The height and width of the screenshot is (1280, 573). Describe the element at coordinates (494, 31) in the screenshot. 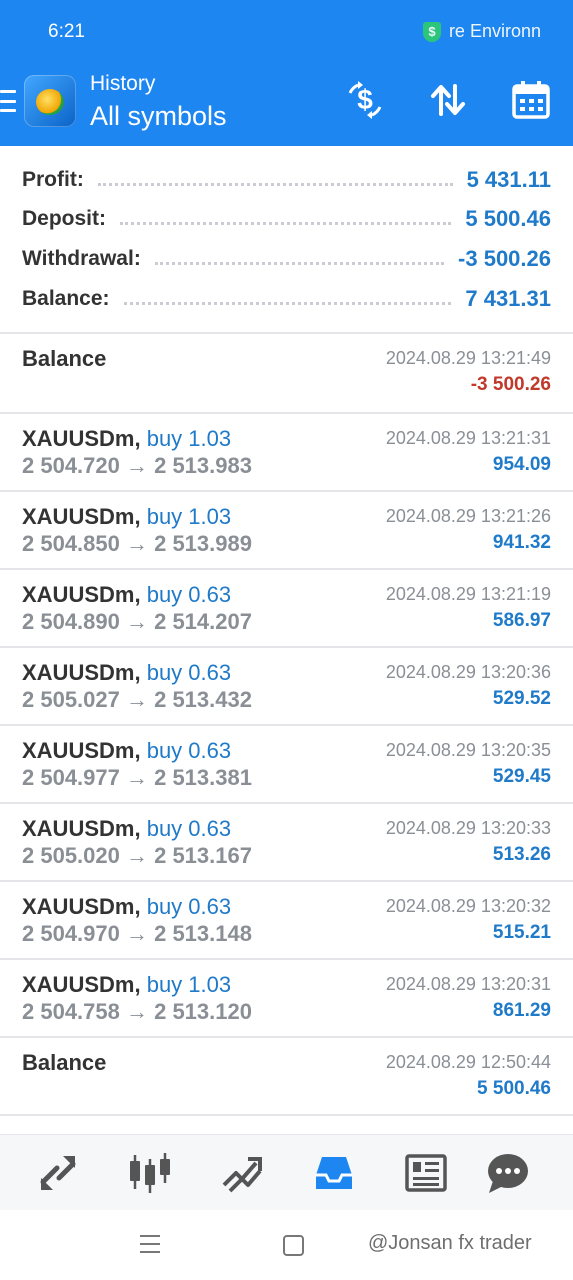

I see `vpn-status-text: re Environn` at that location.